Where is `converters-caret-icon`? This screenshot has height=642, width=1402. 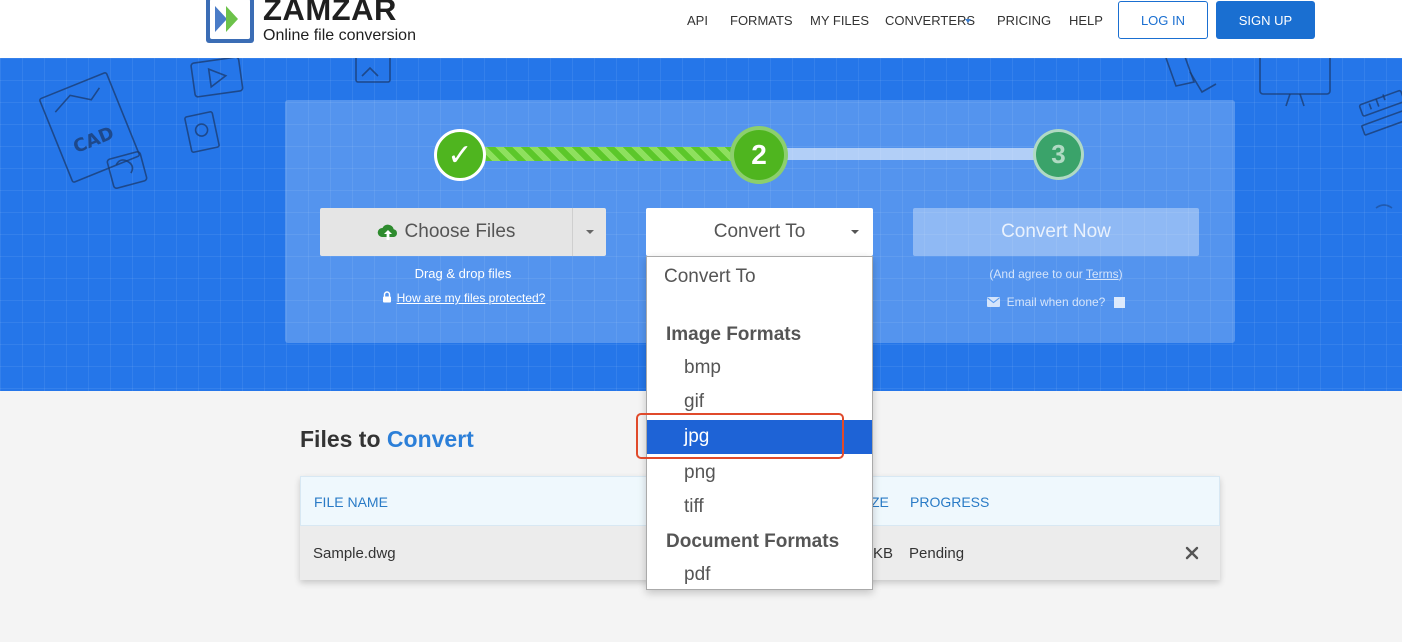
converters-caret-icon is located at coordinates (968, 21).